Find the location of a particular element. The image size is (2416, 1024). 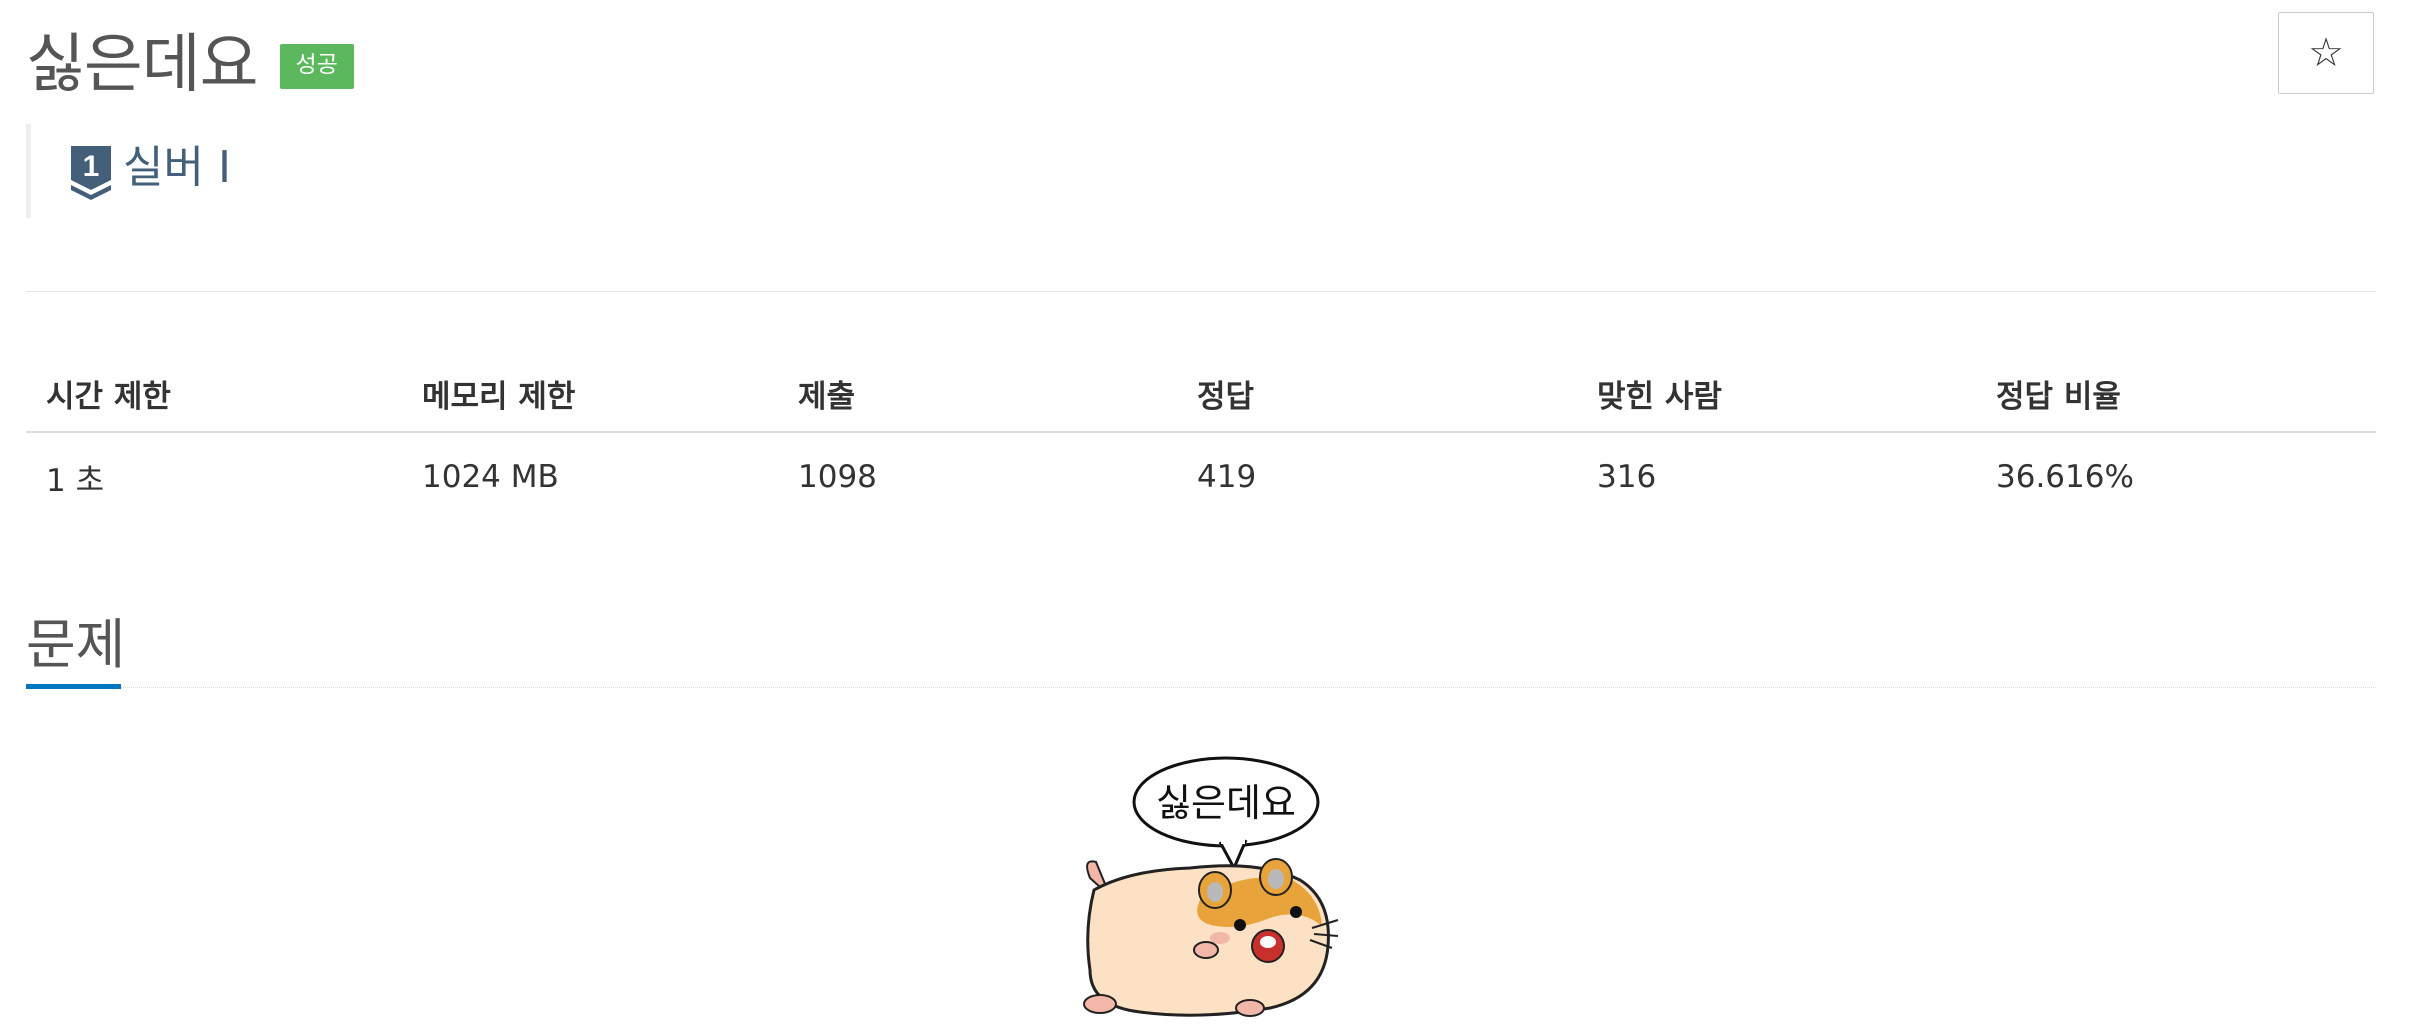

header-submissions: 제출 is located at coordinates (827, 396).